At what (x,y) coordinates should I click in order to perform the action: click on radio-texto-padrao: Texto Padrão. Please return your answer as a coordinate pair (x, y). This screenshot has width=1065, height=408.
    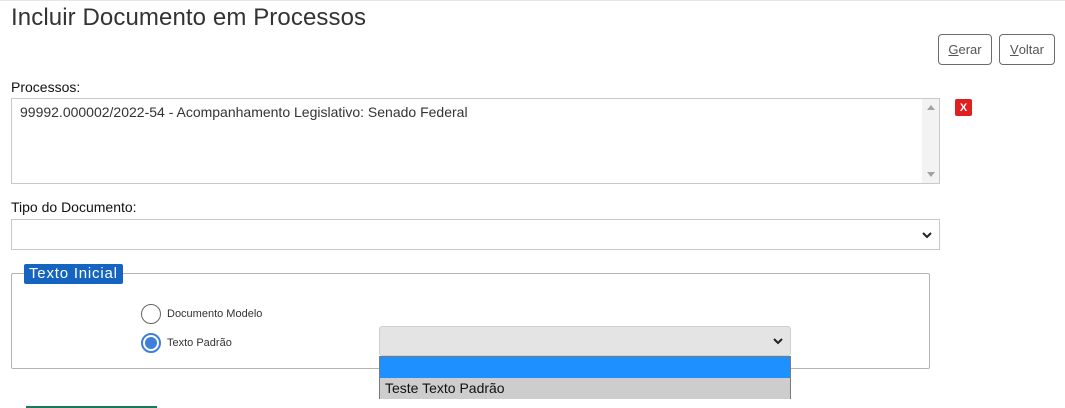
    Looking at the image, I should click on (186, 343).